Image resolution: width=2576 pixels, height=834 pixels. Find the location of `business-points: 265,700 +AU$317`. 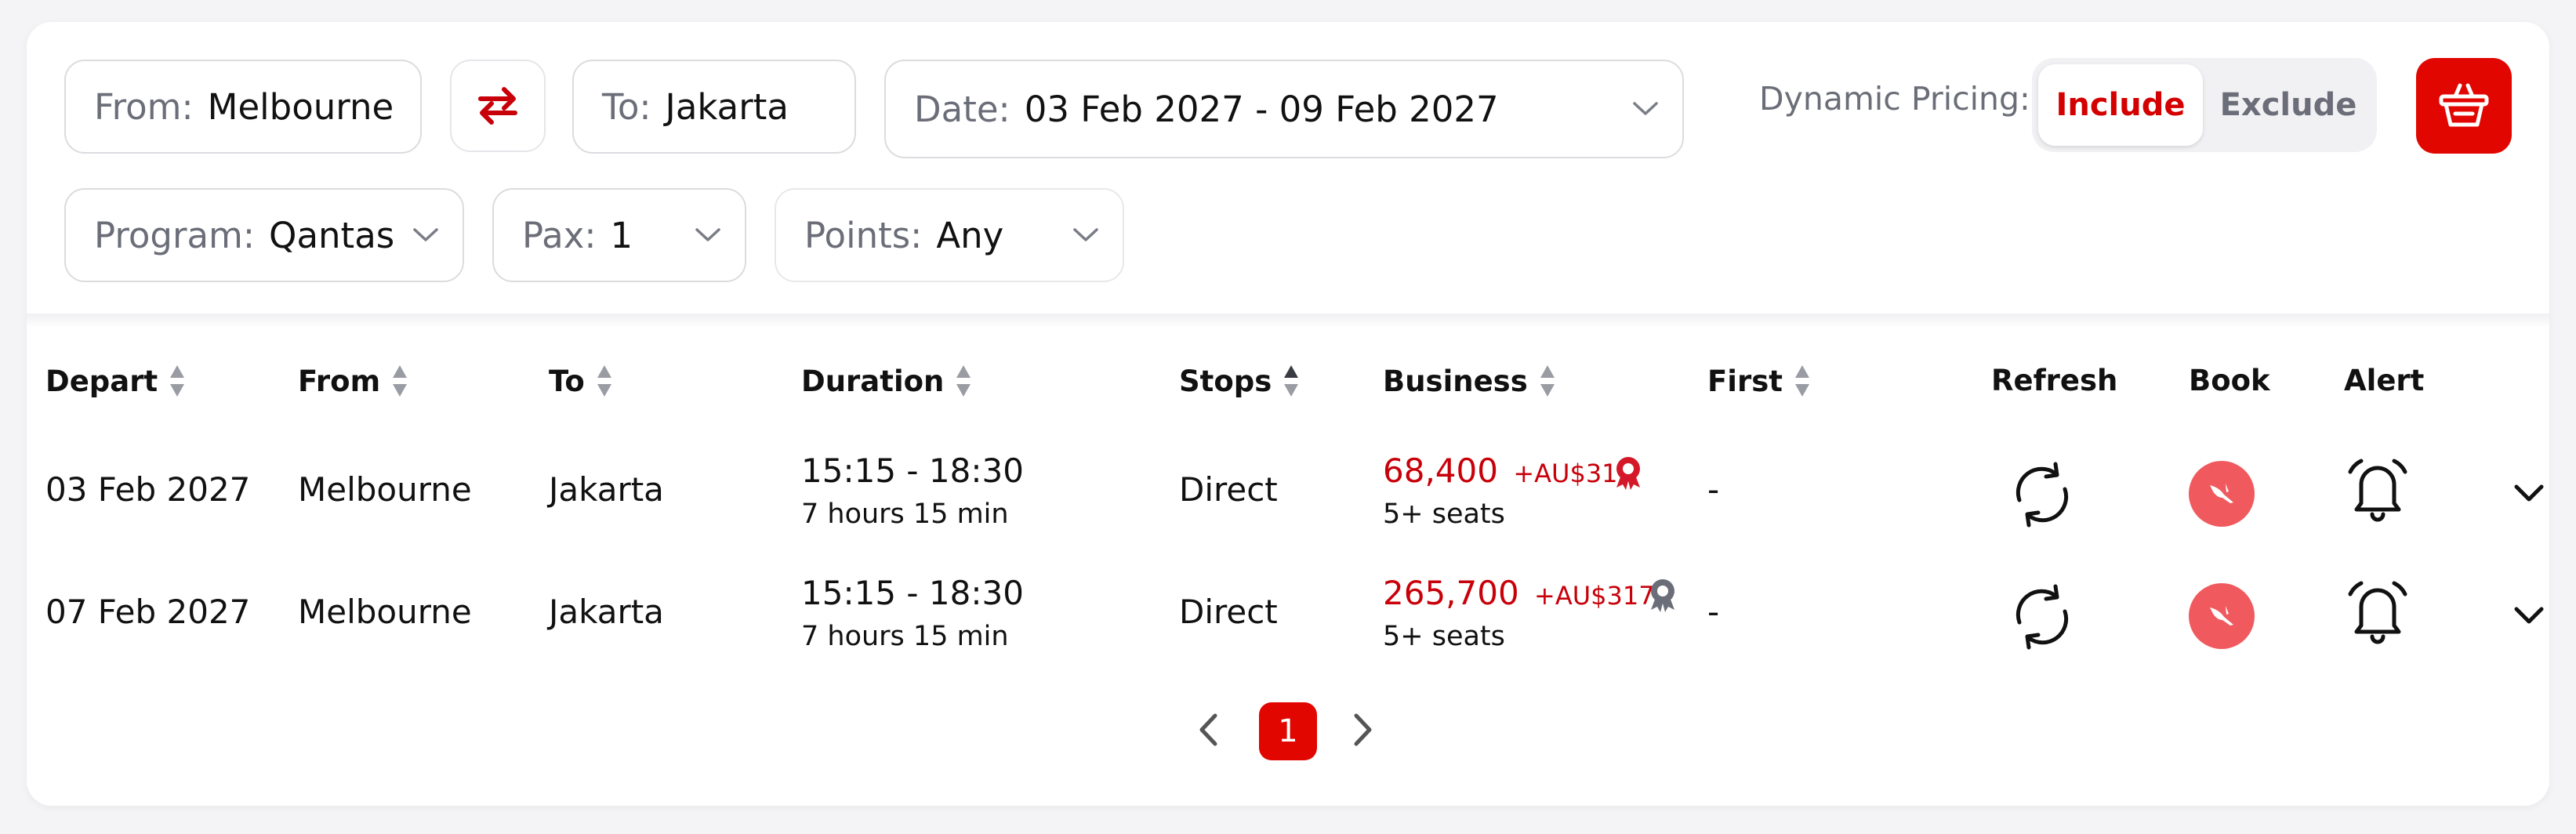

business-points: 265,700 +AU$317 is located at coordinates (1519, 593).